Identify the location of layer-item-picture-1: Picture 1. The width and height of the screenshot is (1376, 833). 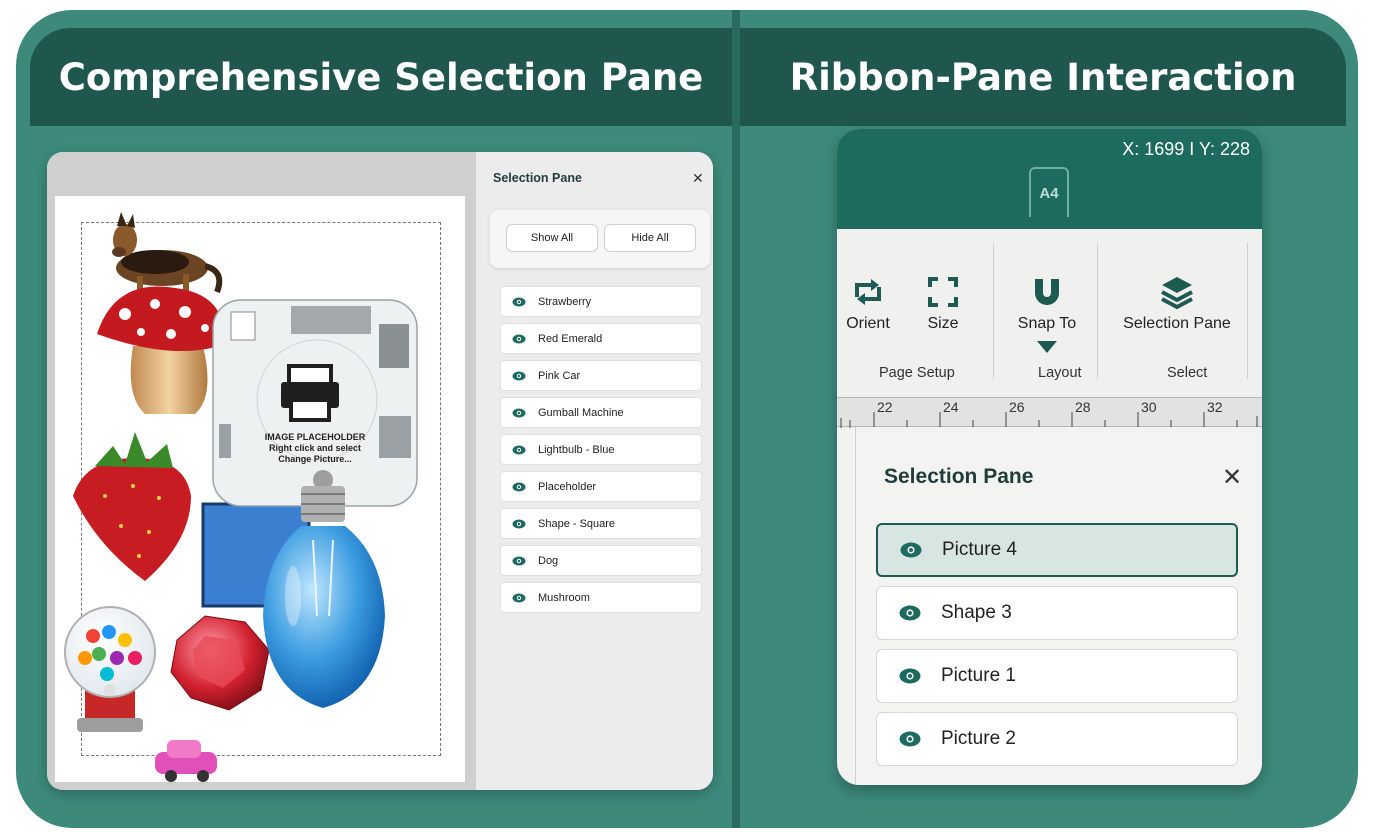
(1057, 676).